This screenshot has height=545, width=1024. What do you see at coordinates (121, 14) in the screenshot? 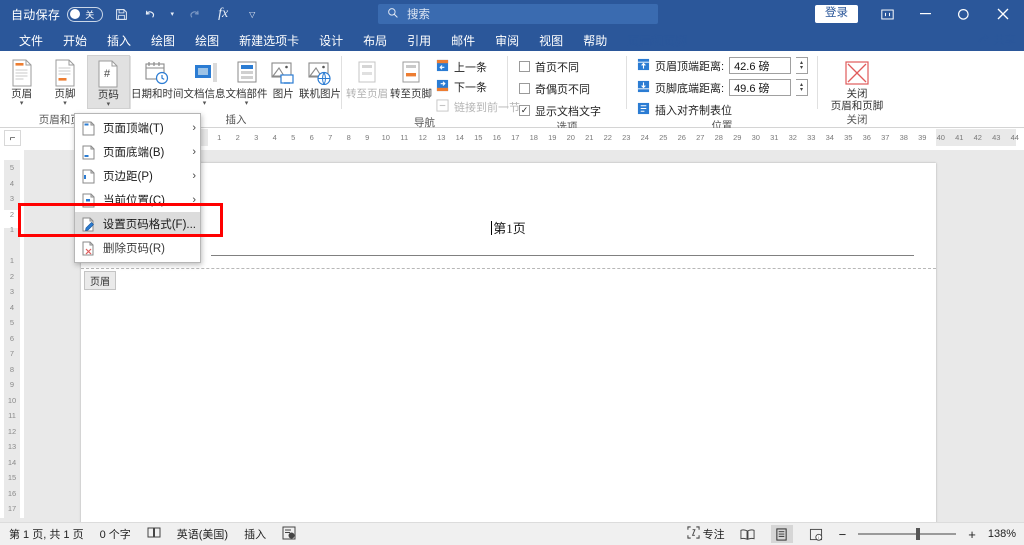
I see `save-icon` at bounding box center [121, 14].